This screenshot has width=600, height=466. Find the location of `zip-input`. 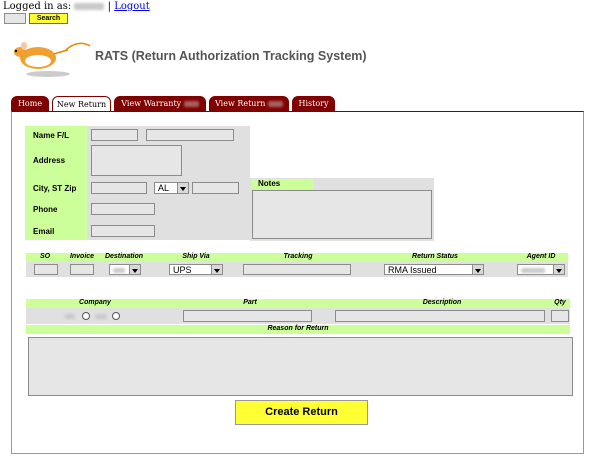

zip-input is located at coordinates (215, 188).